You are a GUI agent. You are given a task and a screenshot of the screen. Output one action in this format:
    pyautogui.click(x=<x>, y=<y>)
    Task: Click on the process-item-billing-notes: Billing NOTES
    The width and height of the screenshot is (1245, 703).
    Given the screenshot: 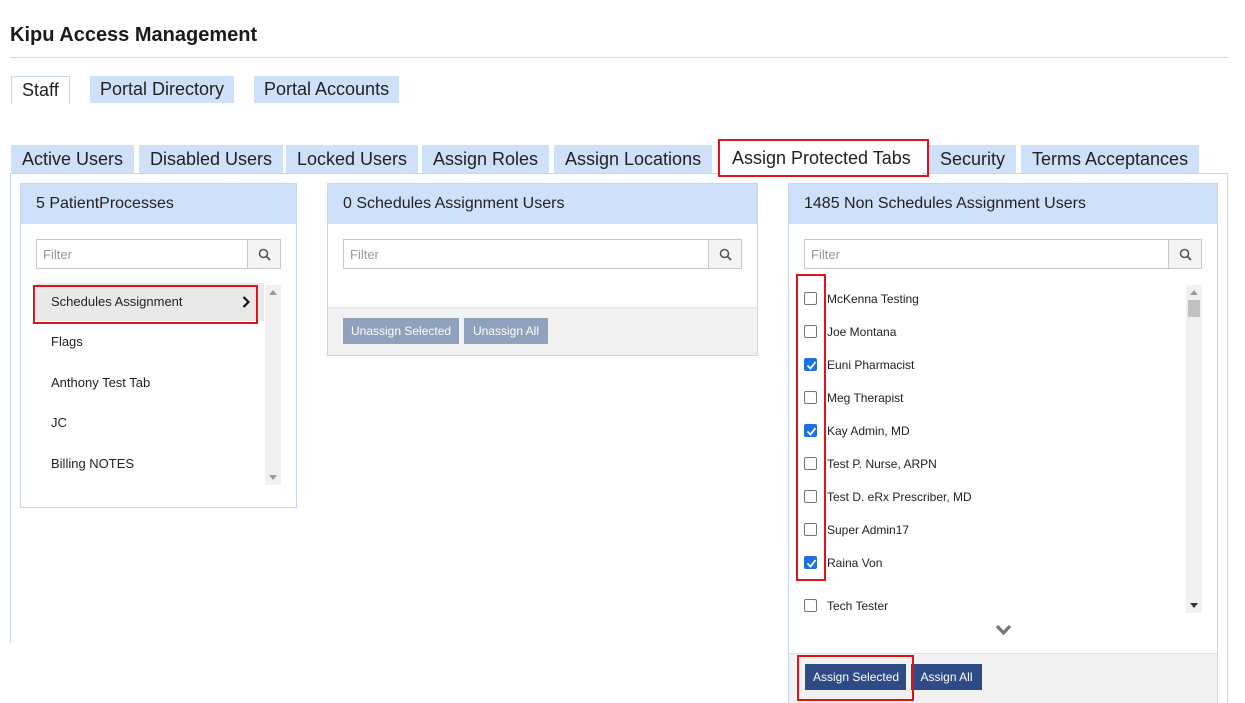 What is the action you would take?
    pyautogui.click(x=150, y=464)
    